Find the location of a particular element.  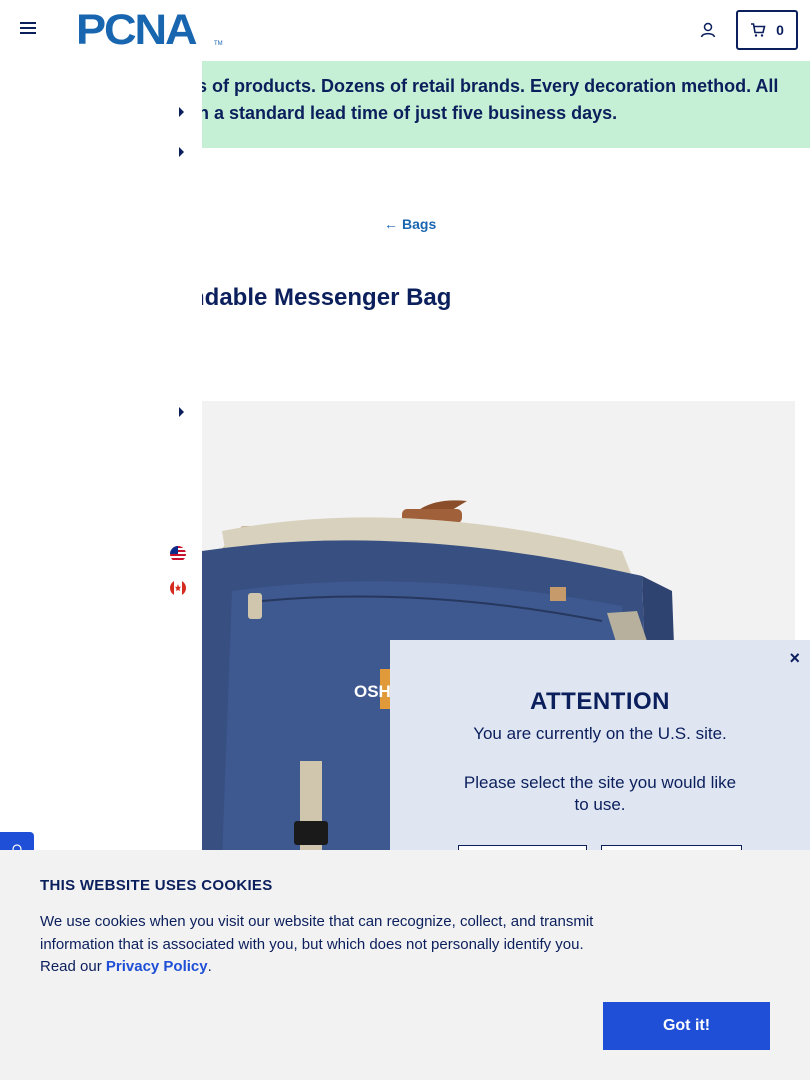

cookie-text-end: . is located at coordinates (209, 966).